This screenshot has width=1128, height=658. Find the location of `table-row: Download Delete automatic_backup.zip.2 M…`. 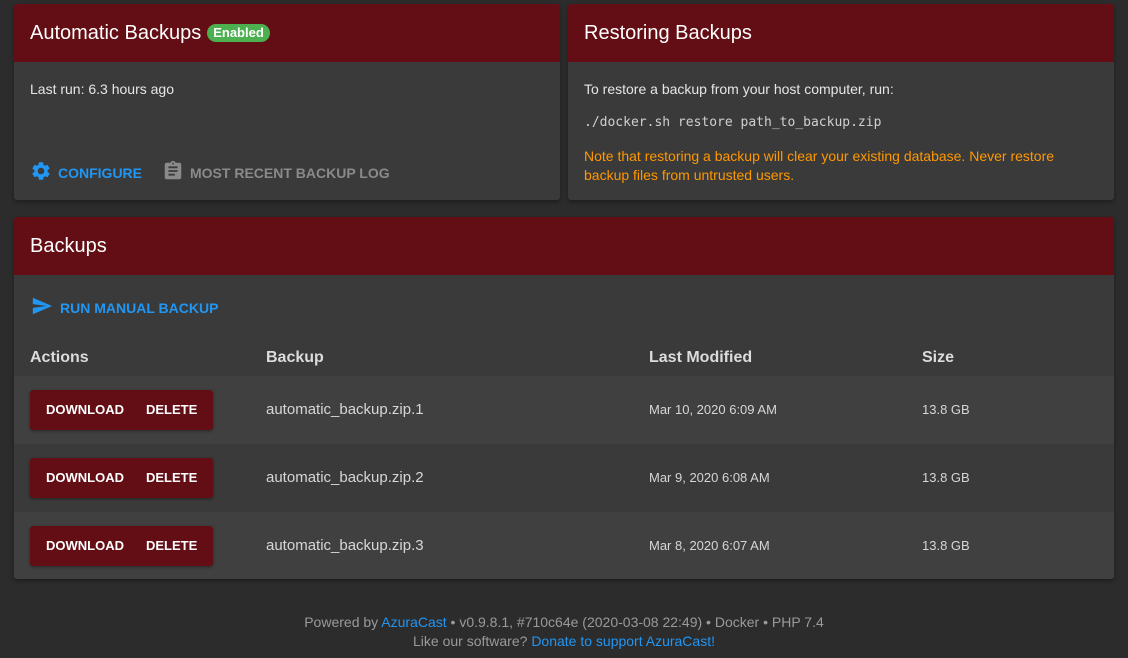

table-row: Download Delete automatic_backup.zip.2 M… is located at coordinates (564, 478).